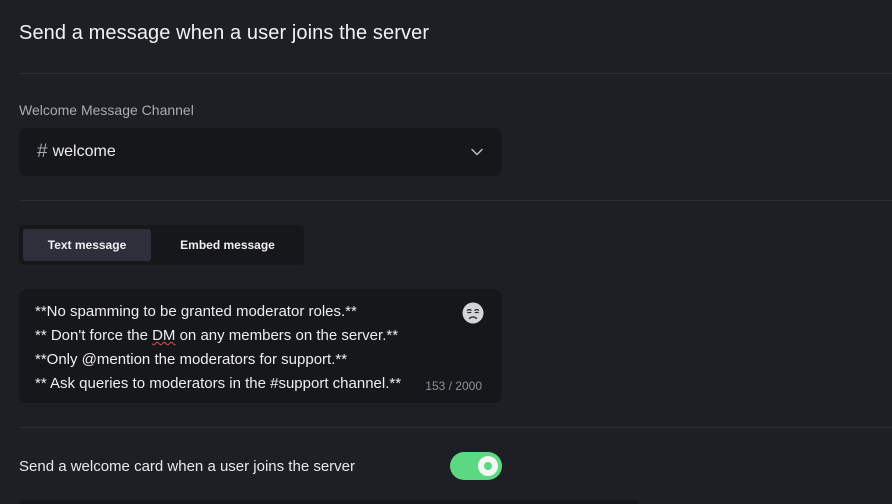 Image resolution: width=892 pixels, height=504 pixels. Describe the element at coordinates (164, 335) in the screenshot. I see `spellcheck-word: DM` at that location.